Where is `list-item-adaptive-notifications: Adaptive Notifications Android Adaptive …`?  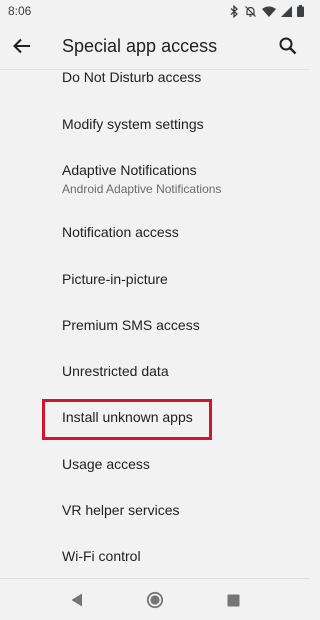
list-item-adaptive-notifications: Adaptive Notifications Android Adaptive … is located at coordinates (182, 179).